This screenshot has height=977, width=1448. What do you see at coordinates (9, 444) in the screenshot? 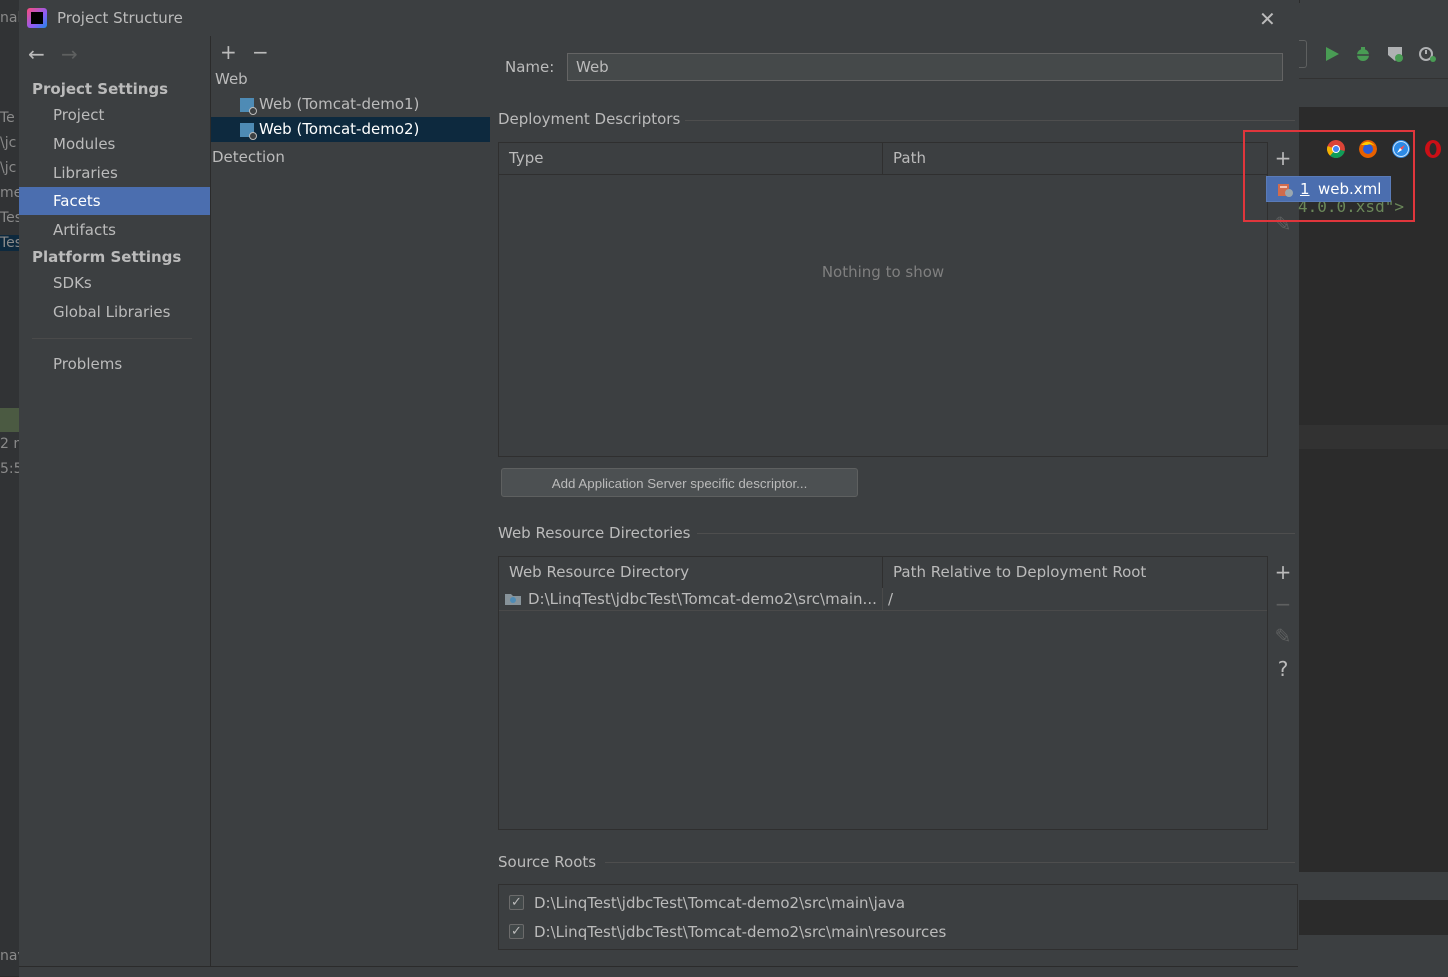
I see `background-text: 2 m` at bounding box center [9, 444].